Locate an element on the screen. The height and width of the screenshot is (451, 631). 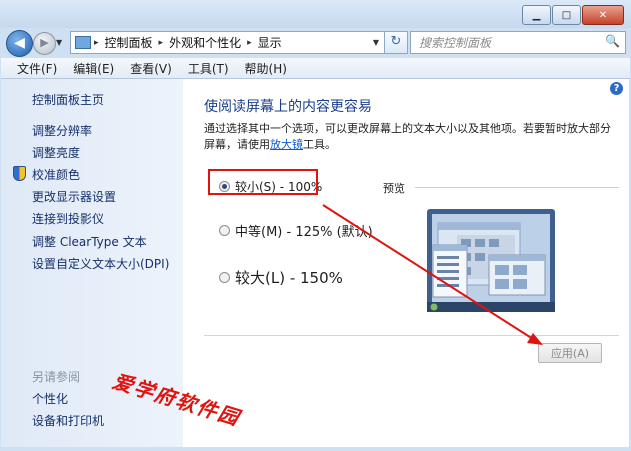
bottom-divider is located at coordinates (411, 335).